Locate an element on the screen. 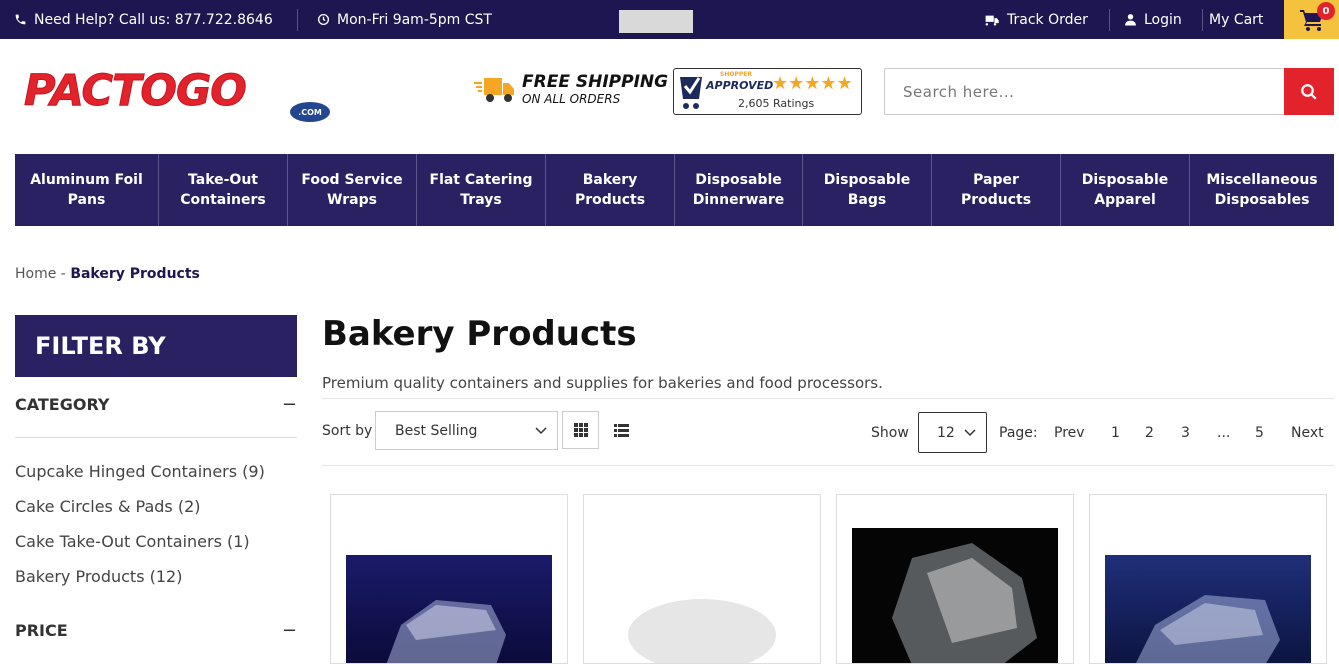 The height and width of the screenshot is (664, 1339). search-input is located at coordinates (1085, 91).